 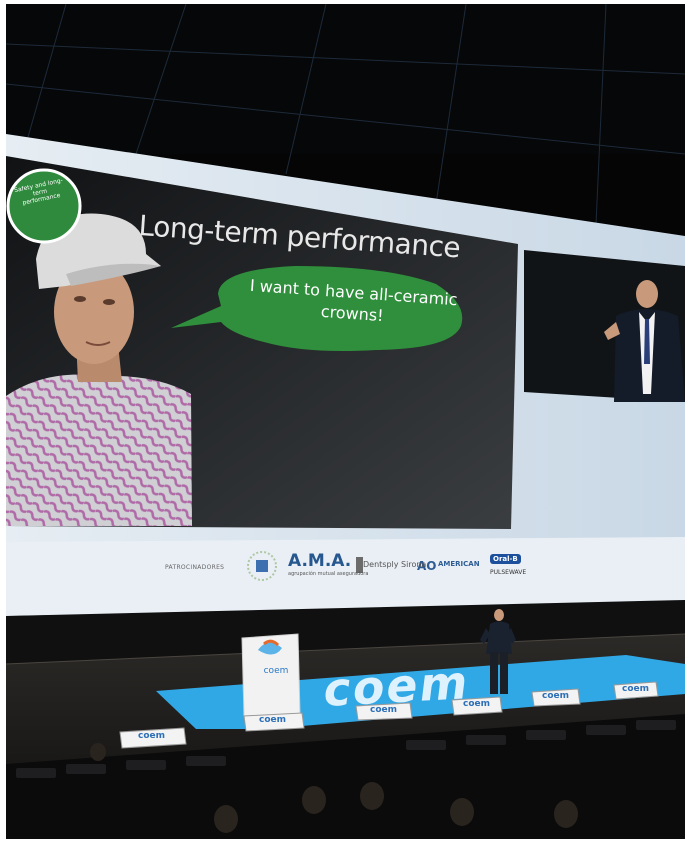 What do you see at coordinates (395, 564) in the screenshot?
I see `sponsor-dentsply-logo: Dentsply Sirona` at bounding box center [395, 564].